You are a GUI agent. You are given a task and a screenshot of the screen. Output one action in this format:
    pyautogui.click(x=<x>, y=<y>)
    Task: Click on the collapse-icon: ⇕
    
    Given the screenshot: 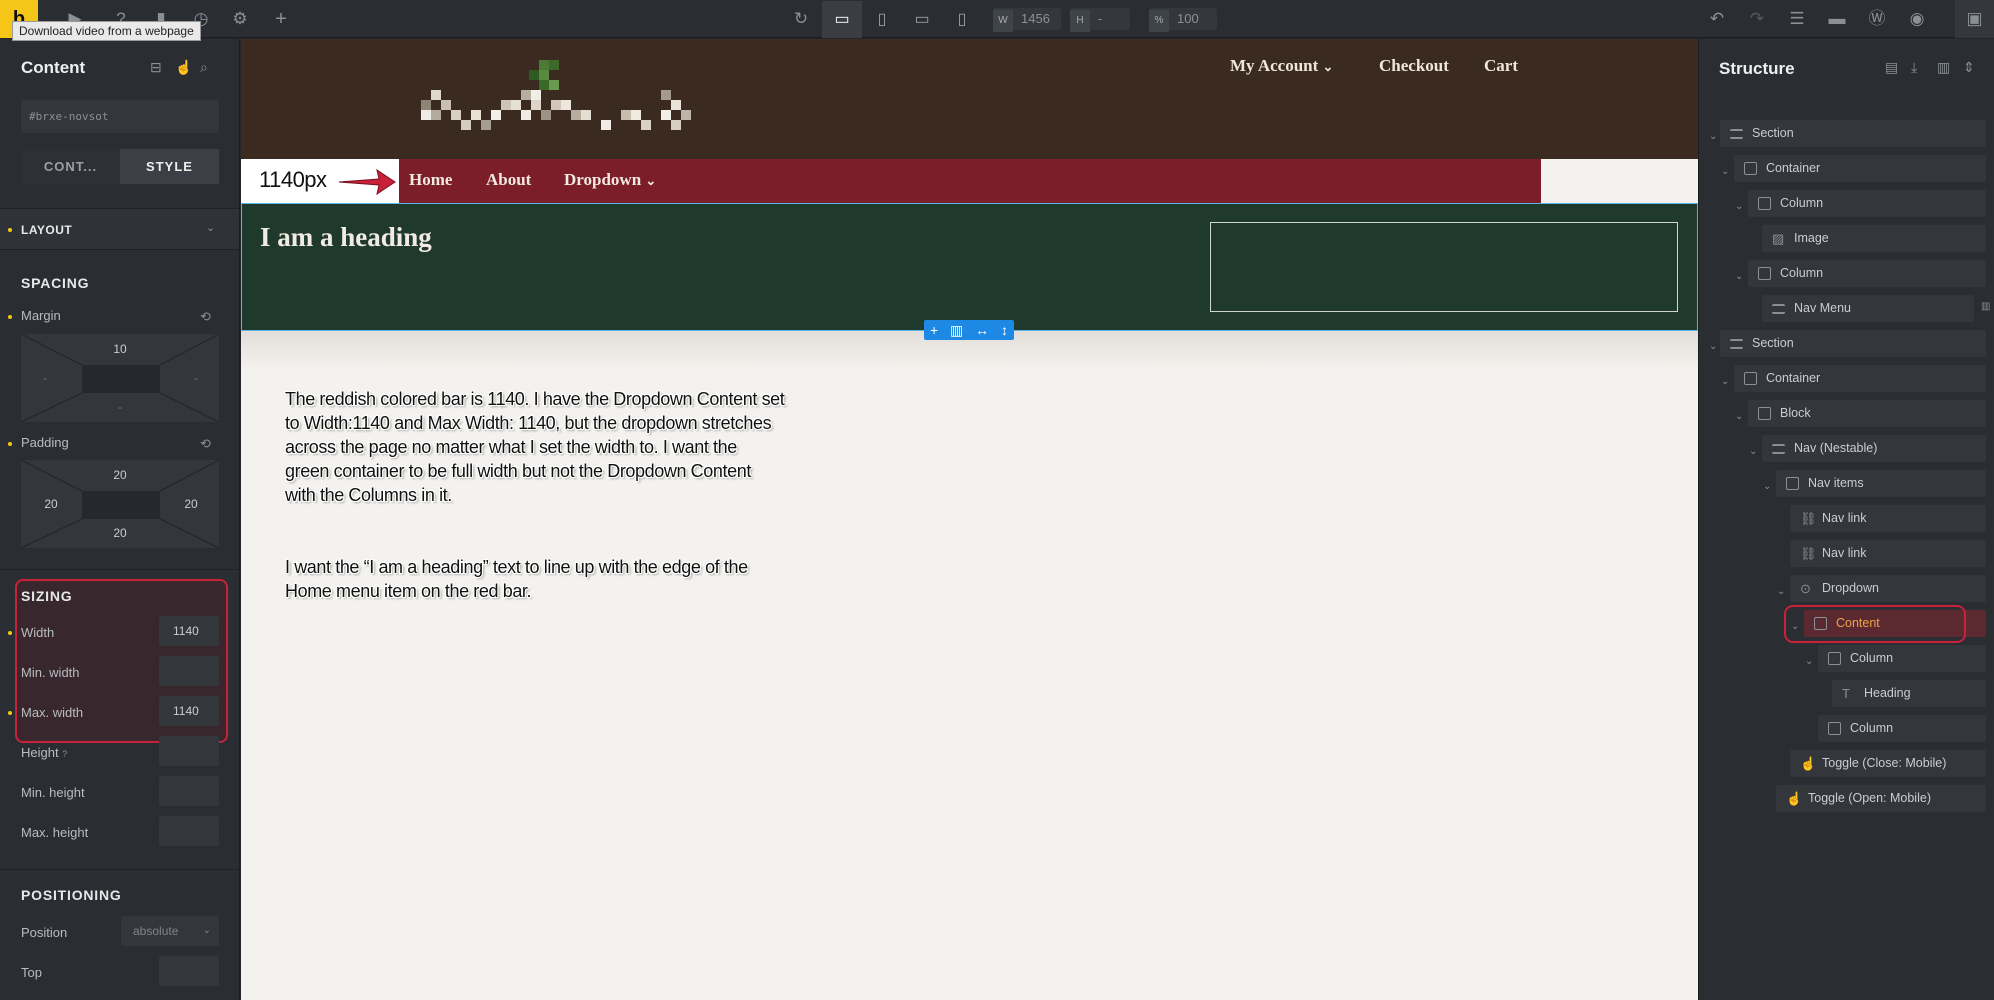 What is the action you would take?
    pyautogui.click(x=1969, y=67)
    